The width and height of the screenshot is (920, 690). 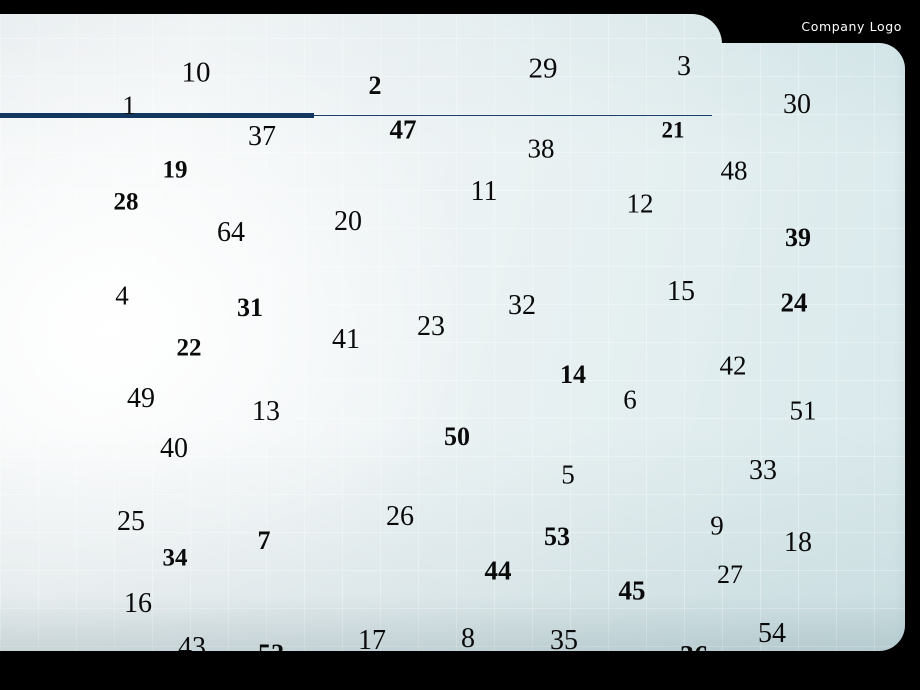 I want to click on number-token: 10, so click(x=196, y=73).